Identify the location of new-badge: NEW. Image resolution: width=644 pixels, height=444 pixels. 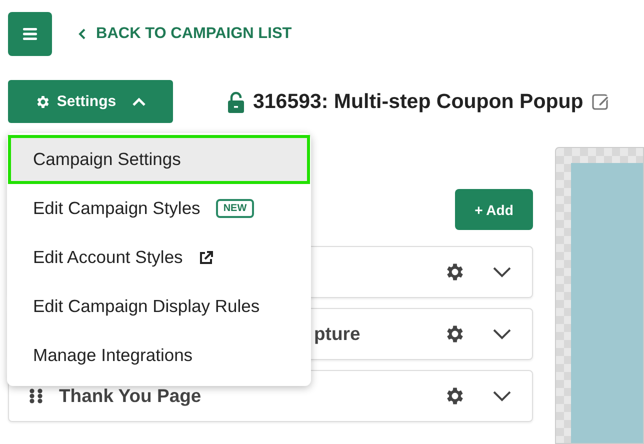
(235, 208).